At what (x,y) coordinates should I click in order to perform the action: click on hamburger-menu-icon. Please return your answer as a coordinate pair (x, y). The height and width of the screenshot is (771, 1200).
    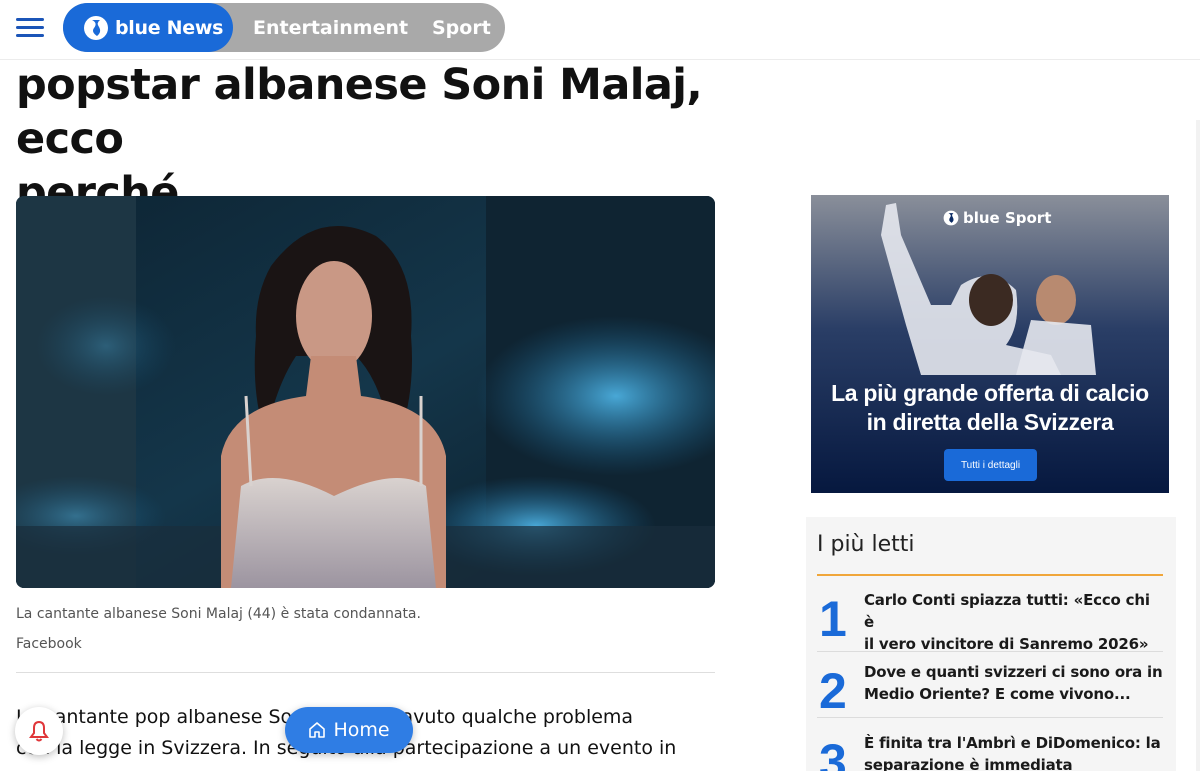
    Looking at the image, I should click on (30, 27).